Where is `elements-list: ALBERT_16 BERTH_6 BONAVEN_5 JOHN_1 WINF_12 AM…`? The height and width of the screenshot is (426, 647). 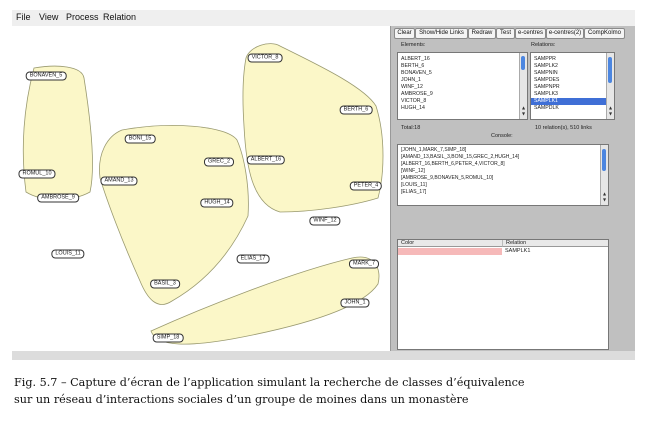
elements-list: ALBERT_16 BERTH_6 BONAVEN_5 JOHN_1 WINF_12 AM… is located at coordinates (462, 86).